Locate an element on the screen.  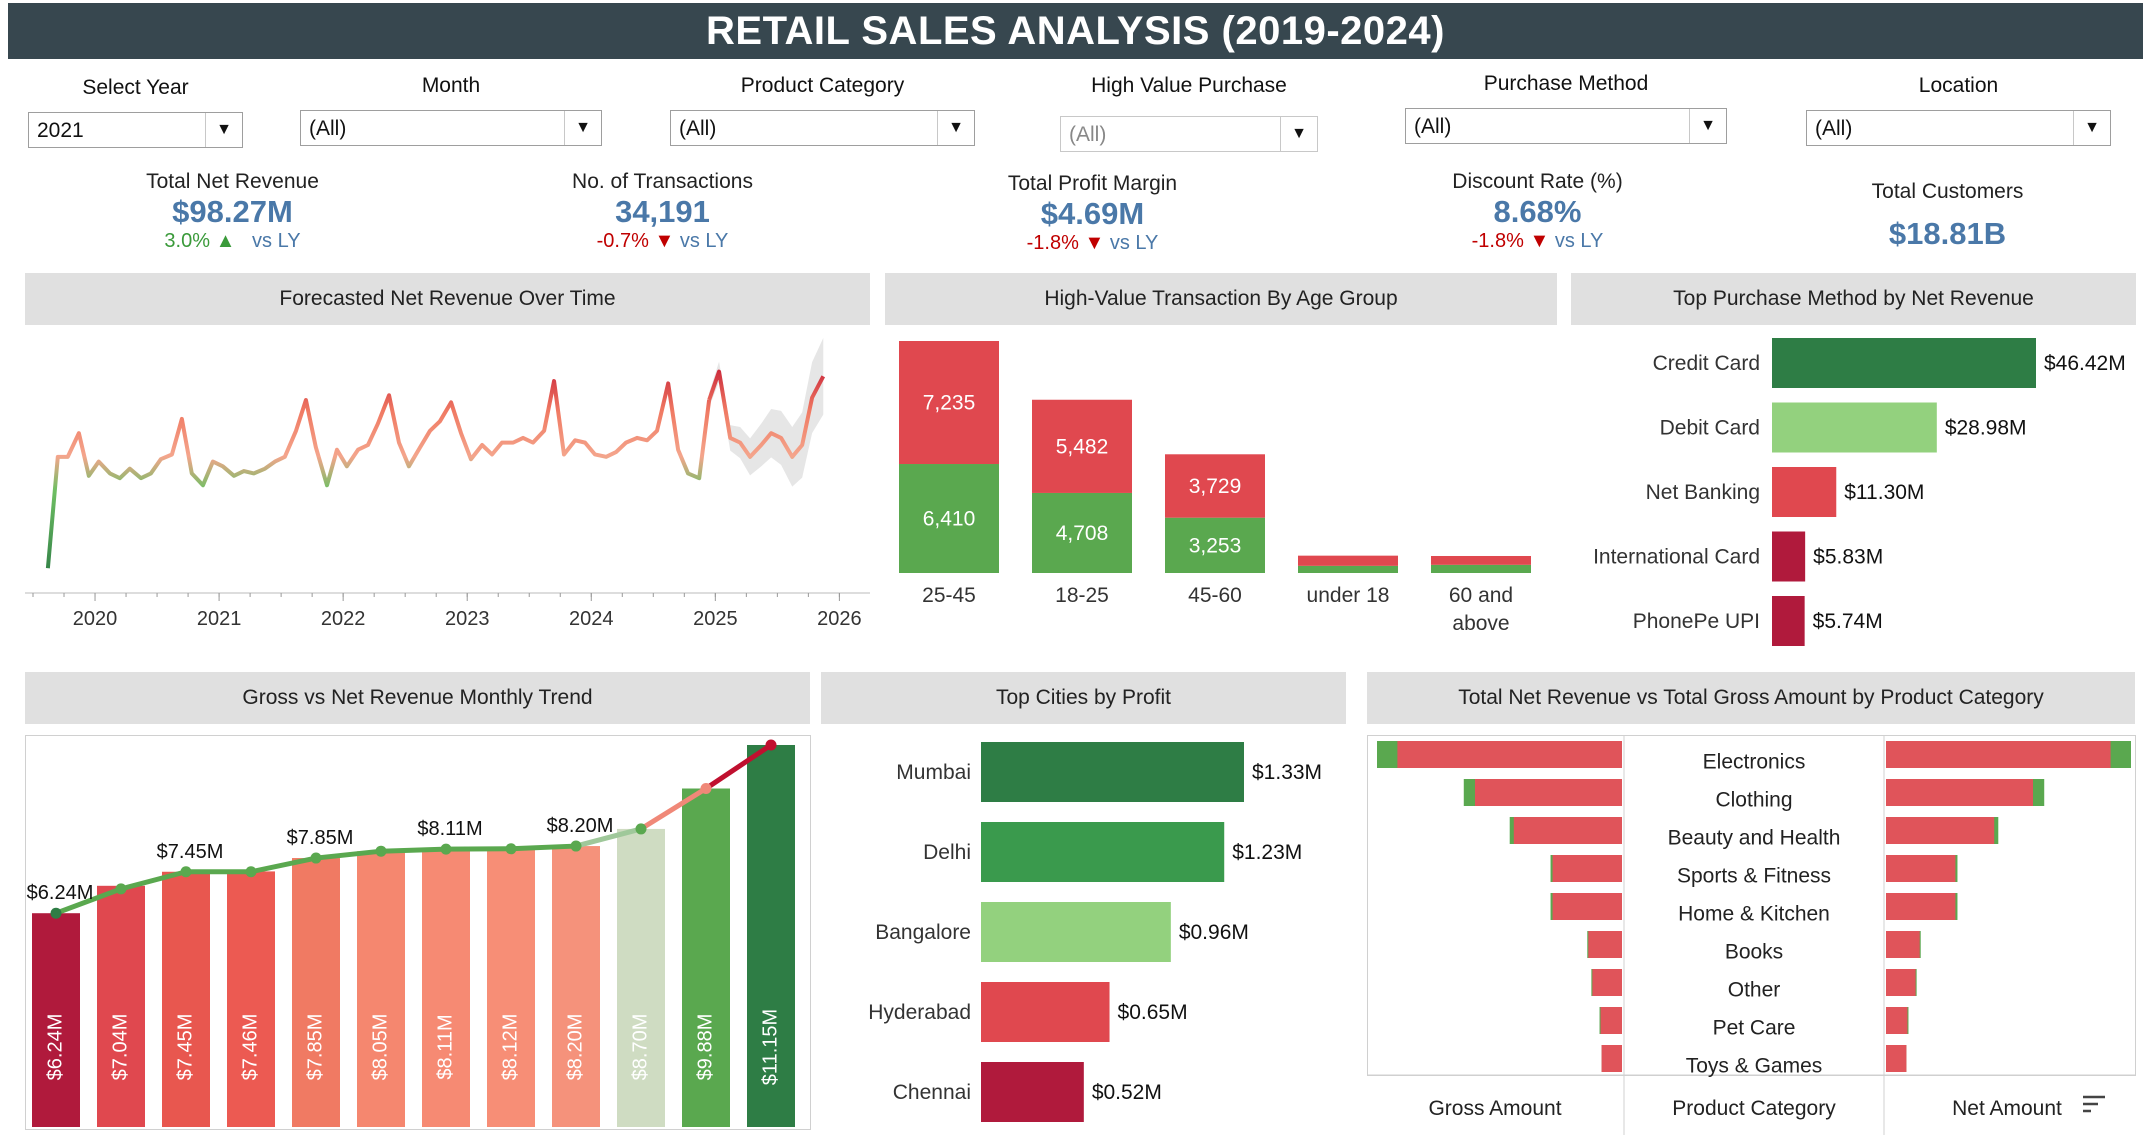
trend-bar-label: $7.04M is located at coordinates (120, 1047).